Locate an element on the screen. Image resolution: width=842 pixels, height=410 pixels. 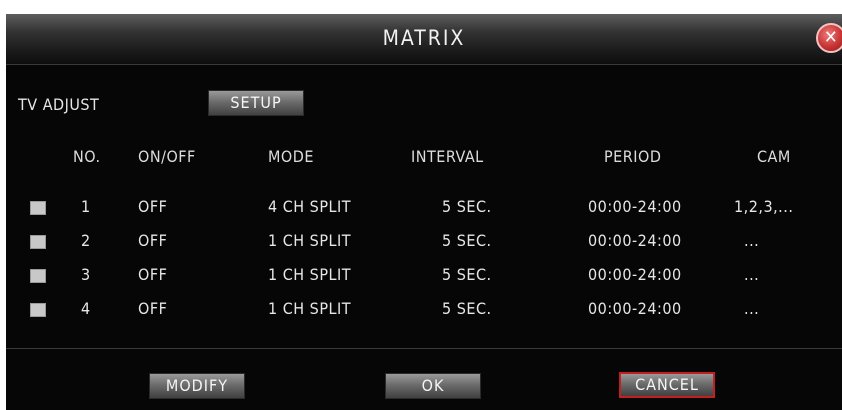
modify-button: MODIFY is located at coordinates (197, 386).